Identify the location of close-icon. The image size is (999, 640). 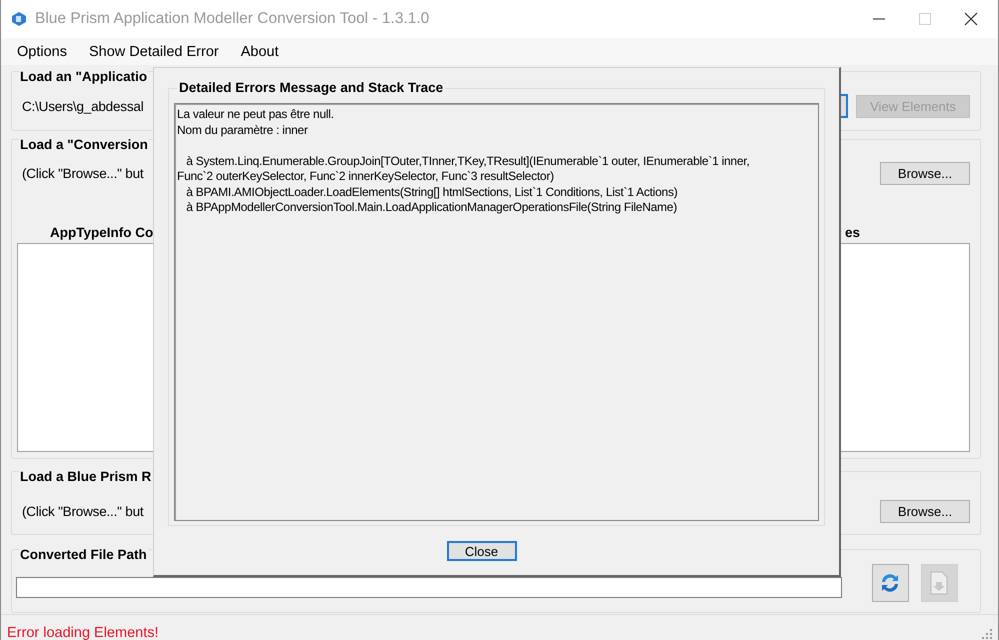
(971, 19).